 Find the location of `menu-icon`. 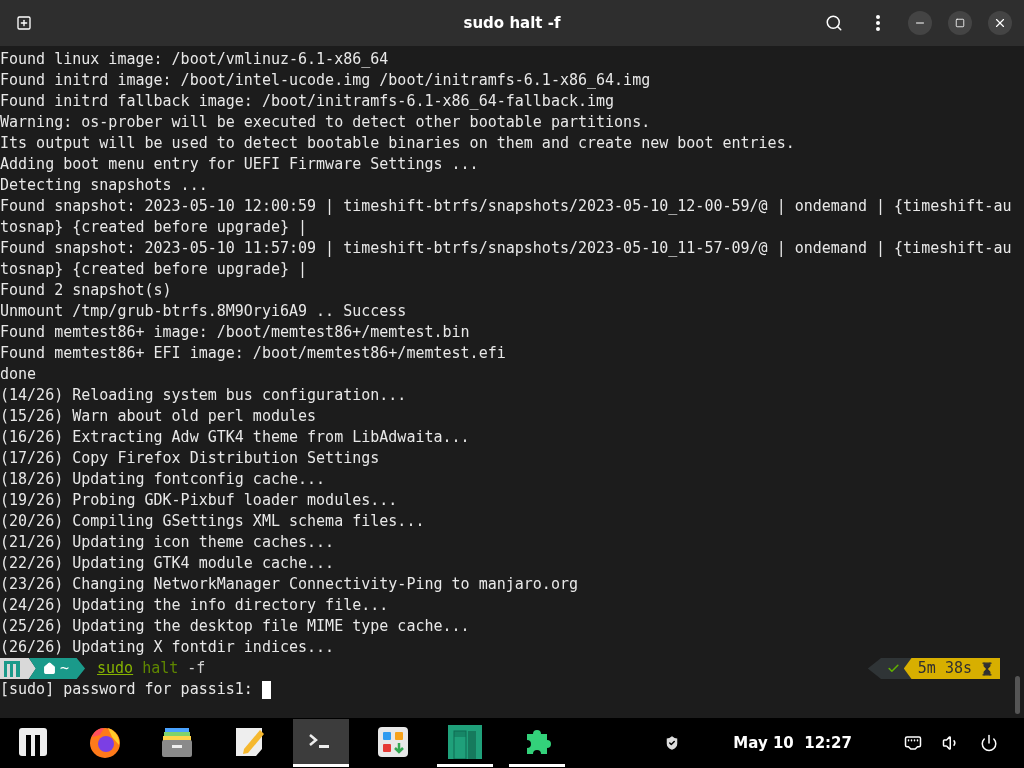

menu-icon is located at coordinates (878, 23).